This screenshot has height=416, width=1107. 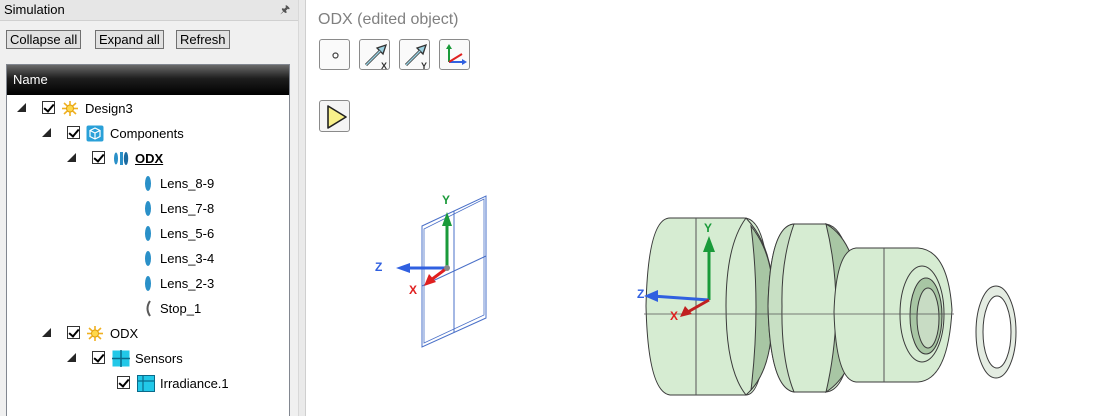 I want to click on irradiance-sensor-icon, so click(x=146, y=383).